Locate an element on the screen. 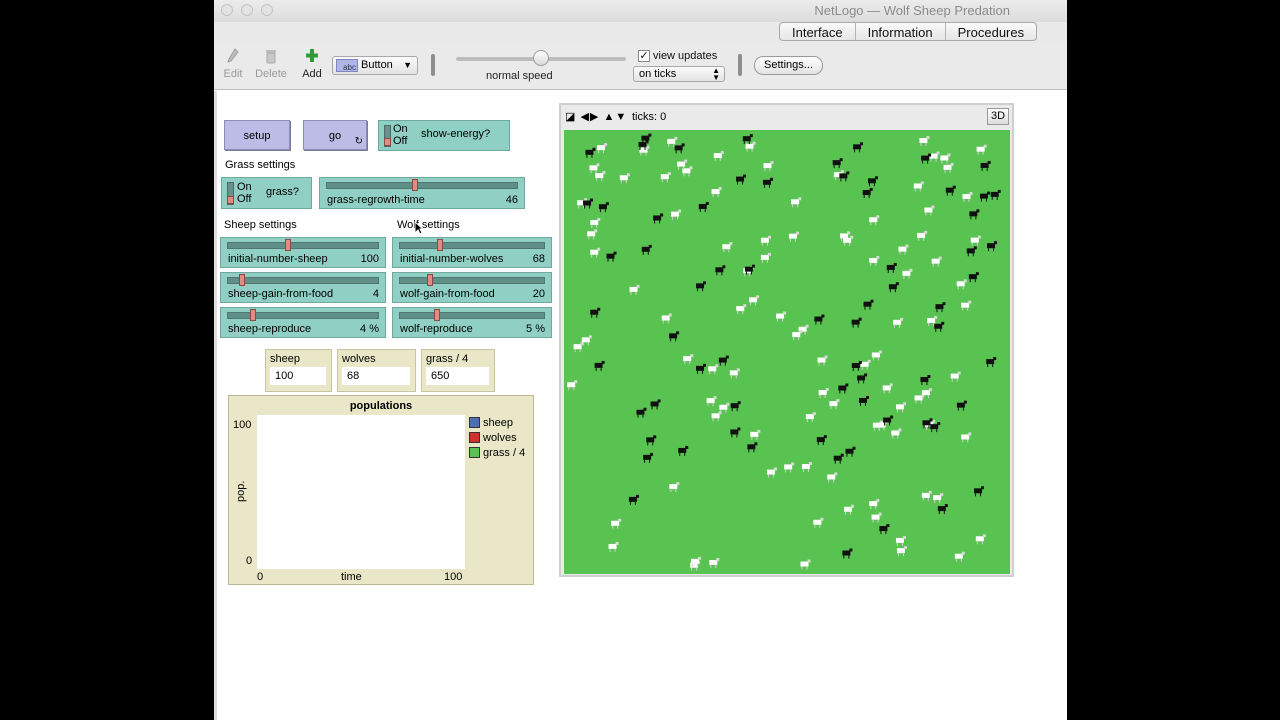 This screenshot has width=1280, height=720. ticks-counter: ticks: 0 is located at coordinates (649, 117).